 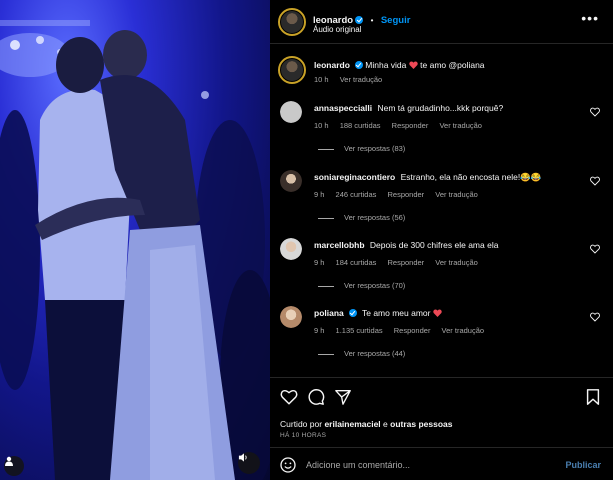 What do you see at coordinates (590, 18) in the screenshot?
I see `more-icon: •••` at bounding box center [590, 18].